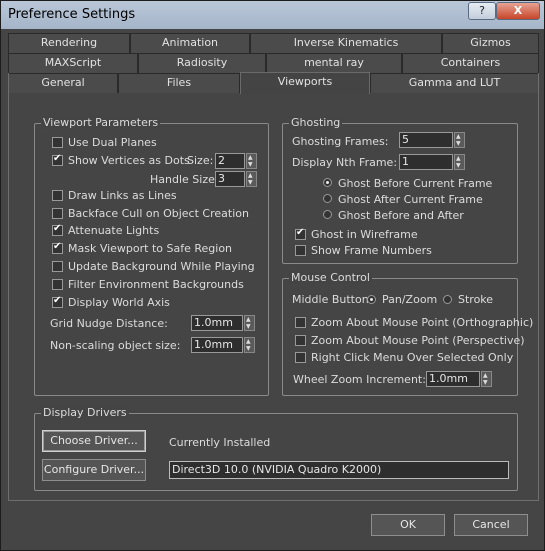 This screenshot has height=551, width=545. I want to click on nonscaling-spinner: ▲ ▼, so click(249, 345).